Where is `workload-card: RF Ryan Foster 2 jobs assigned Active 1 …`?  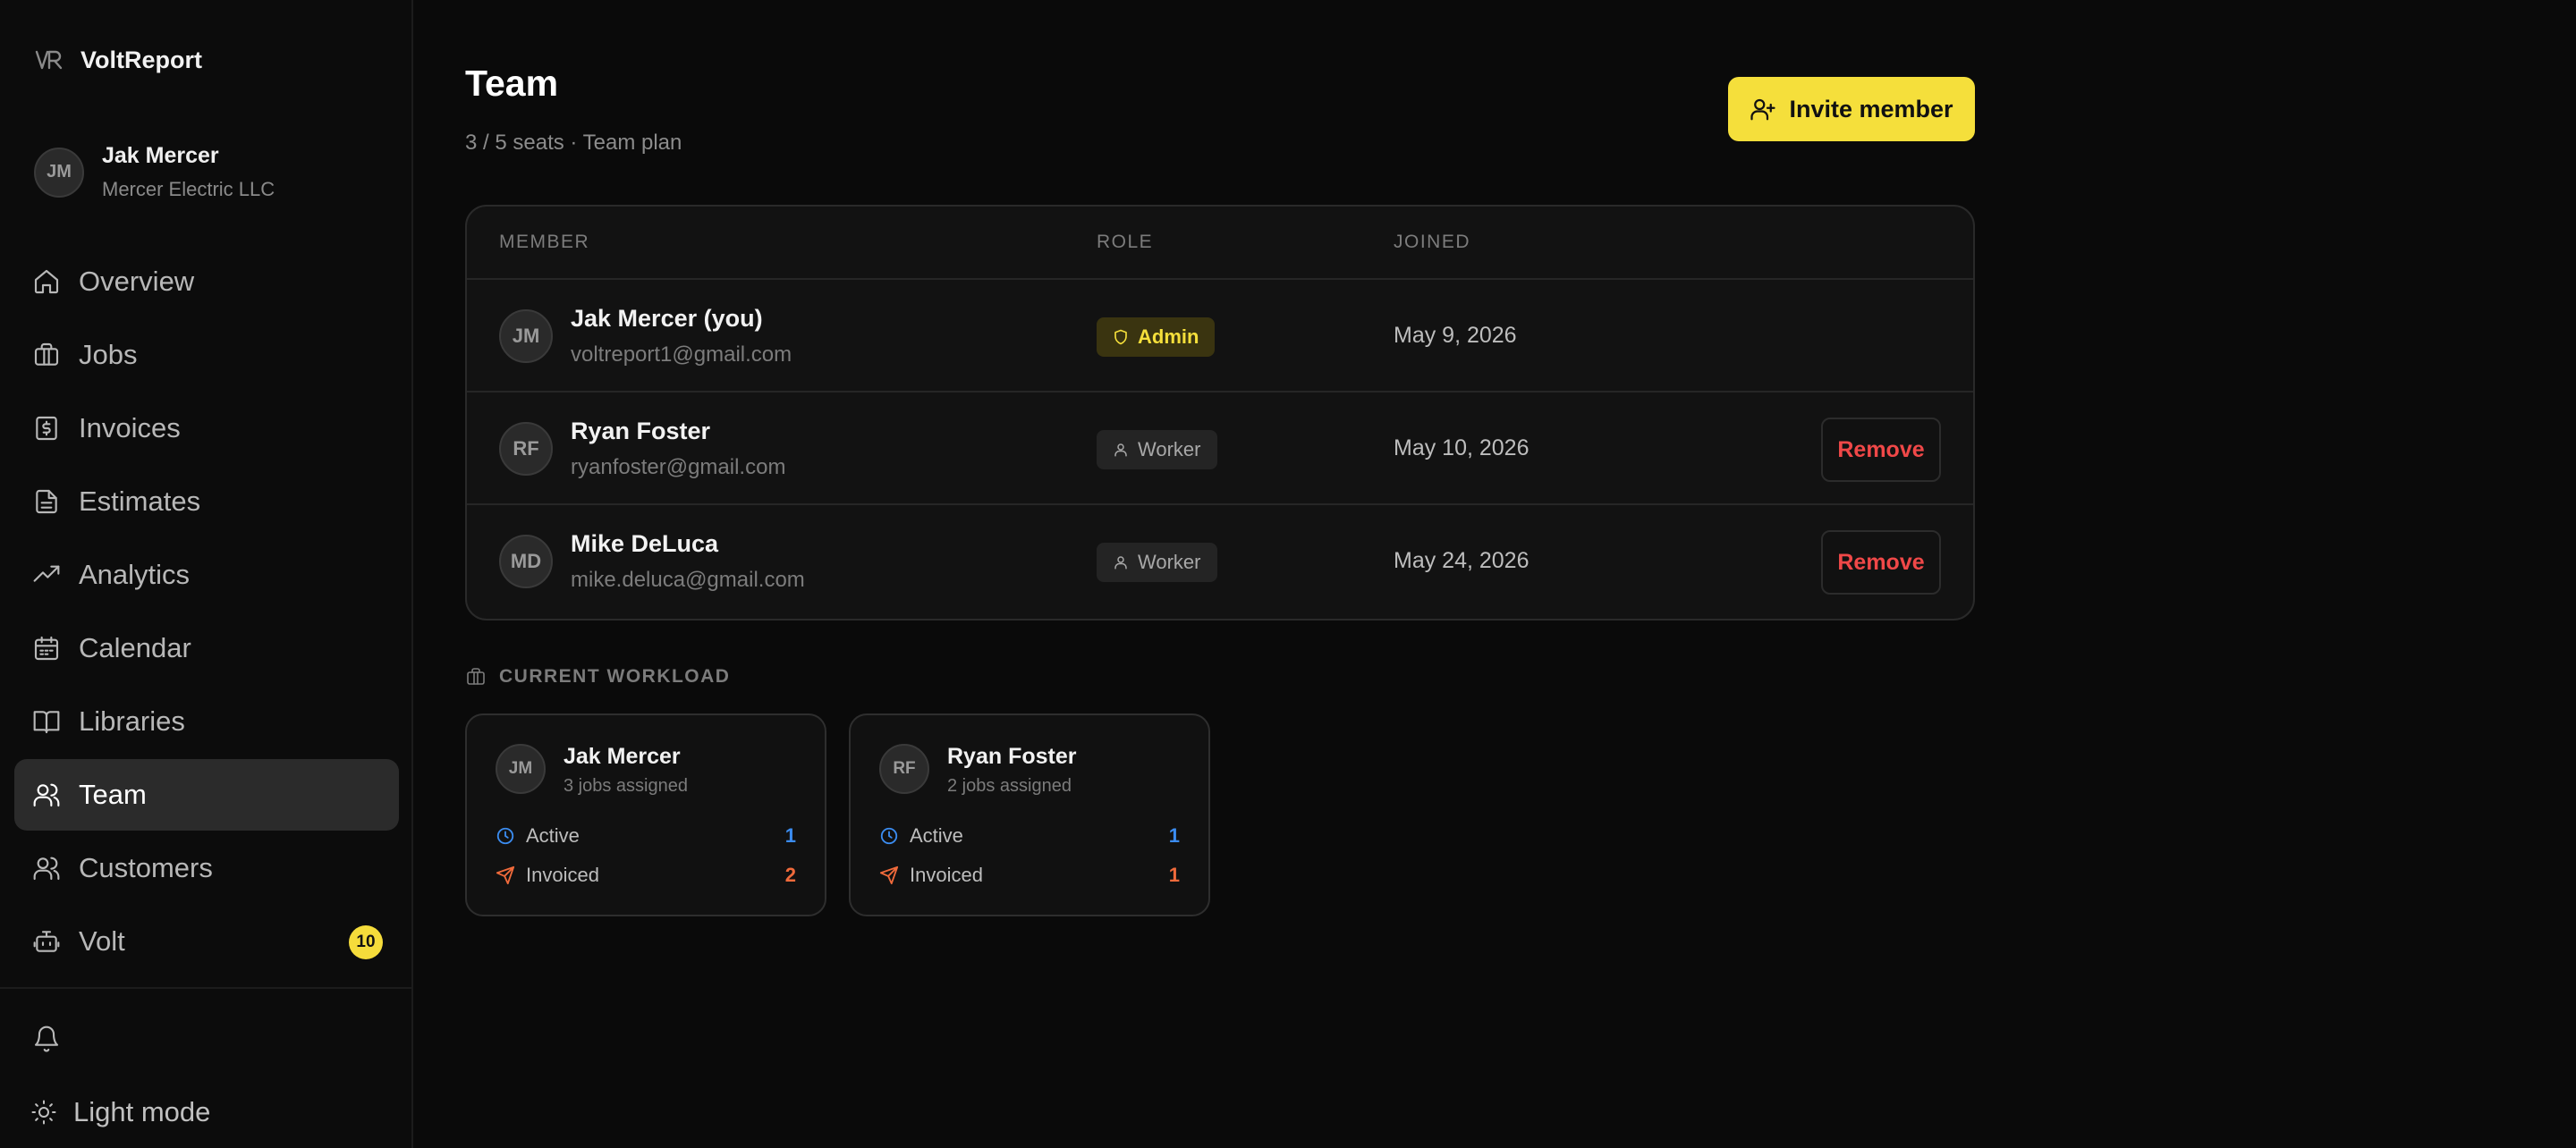 workload-card: RF Ryan Foster 2 jobs assigned Active 1 … is located at coordinates (1029, 814).